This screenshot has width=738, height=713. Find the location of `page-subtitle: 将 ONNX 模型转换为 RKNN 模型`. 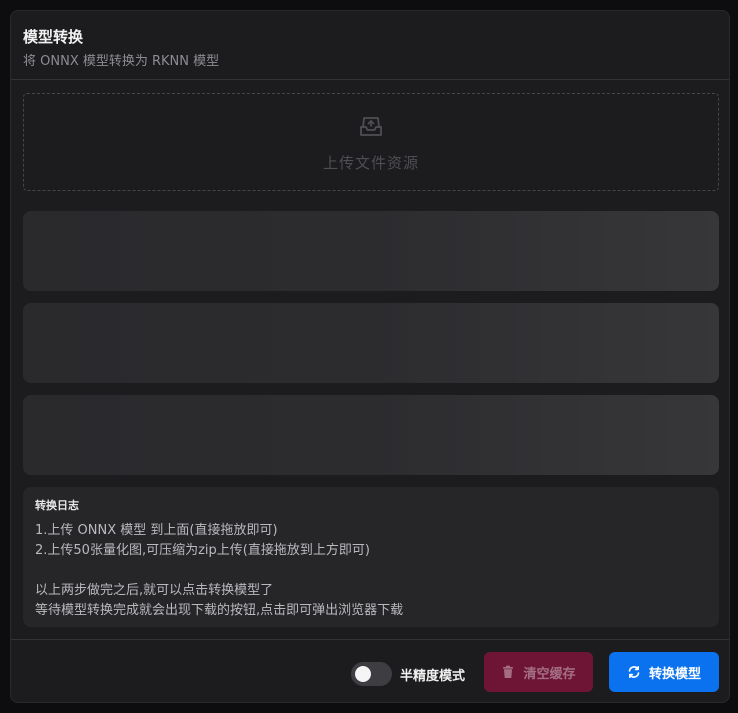

page-subtitle: 将 ONNX 模型转换为 RKNN 模型 is located at coordinates (121, 61).